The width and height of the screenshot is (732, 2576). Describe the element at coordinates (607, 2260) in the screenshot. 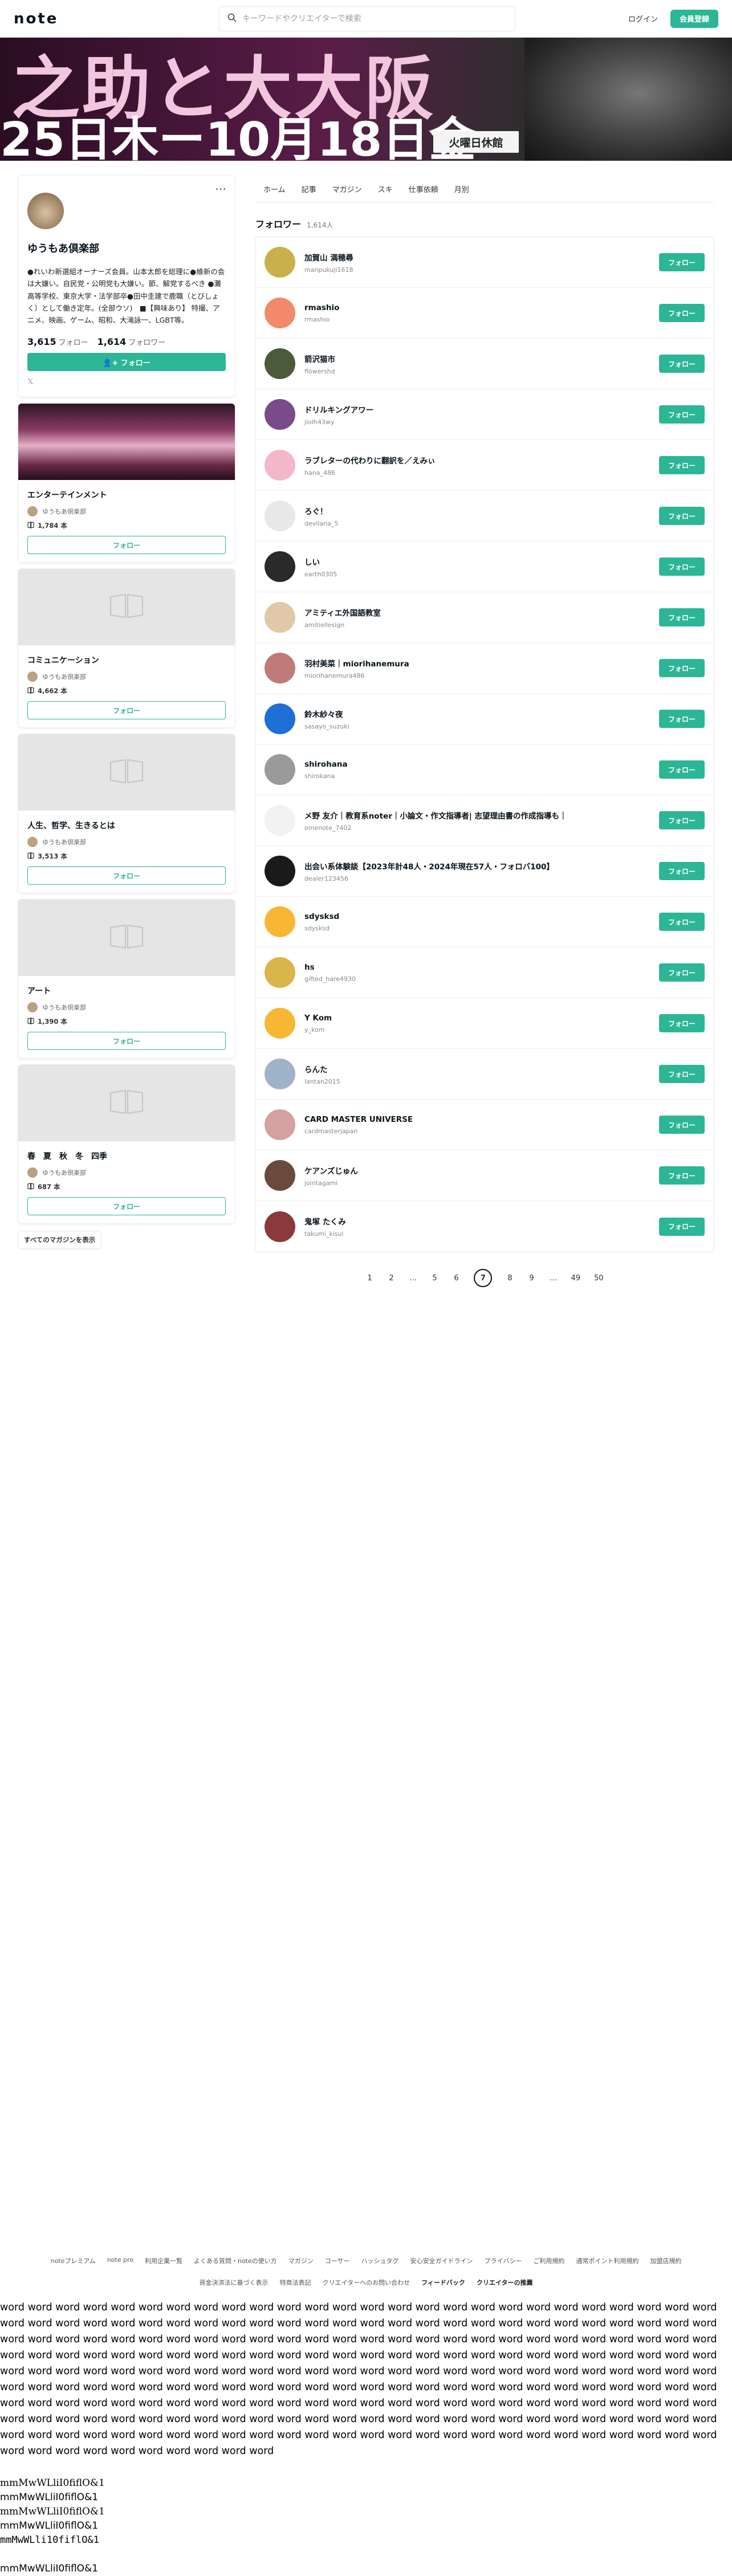

I see `footer-link: 通常ポイント利用規約` at that location.